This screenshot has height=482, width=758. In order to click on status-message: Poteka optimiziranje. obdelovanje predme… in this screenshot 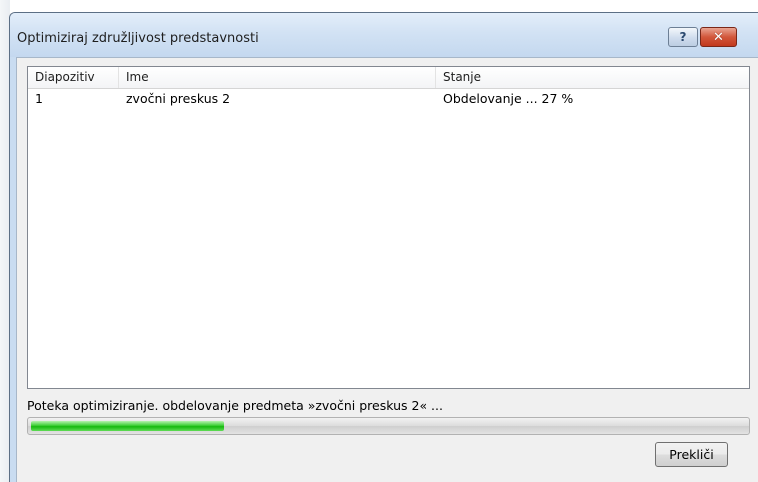, I will do `click(235, 405)`.